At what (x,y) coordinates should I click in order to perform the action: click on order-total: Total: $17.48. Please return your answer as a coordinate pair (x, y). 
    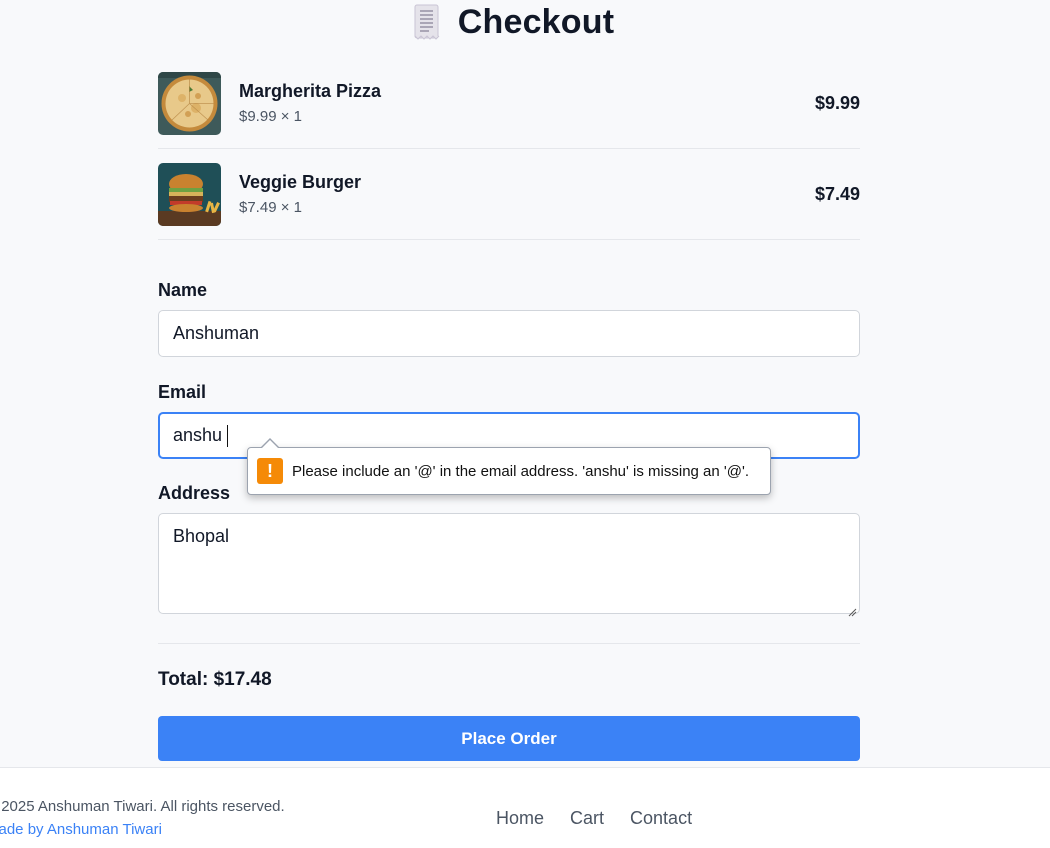
    Looking at the image, I should click on (215, 679).